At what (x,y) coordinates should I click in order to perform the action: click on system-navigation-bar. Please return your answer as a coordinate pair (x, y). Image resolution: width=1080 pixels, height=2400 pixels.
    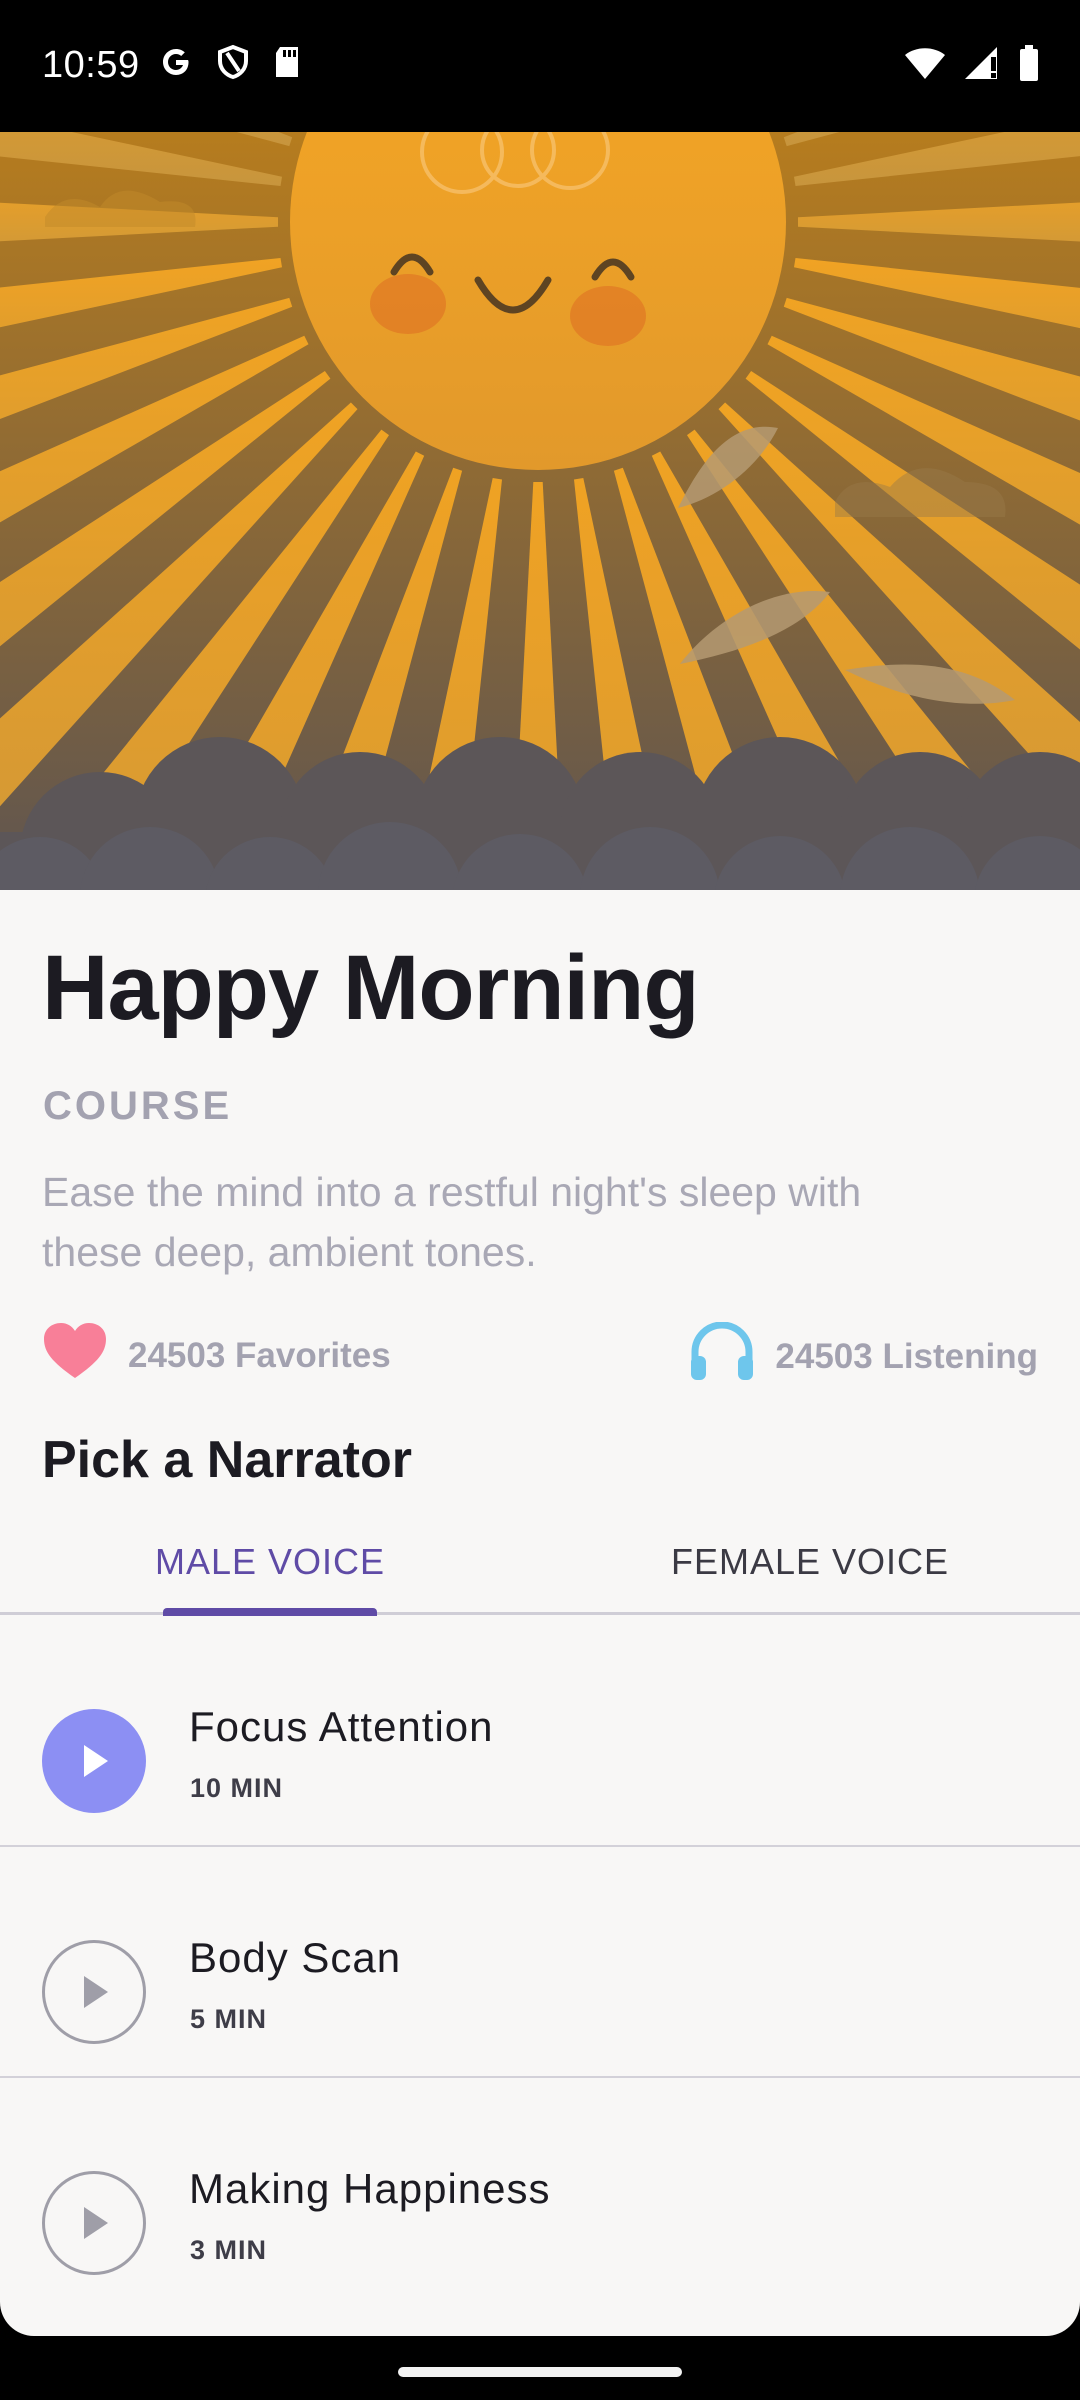
    Looking at the image, I should click on (540, 2368).